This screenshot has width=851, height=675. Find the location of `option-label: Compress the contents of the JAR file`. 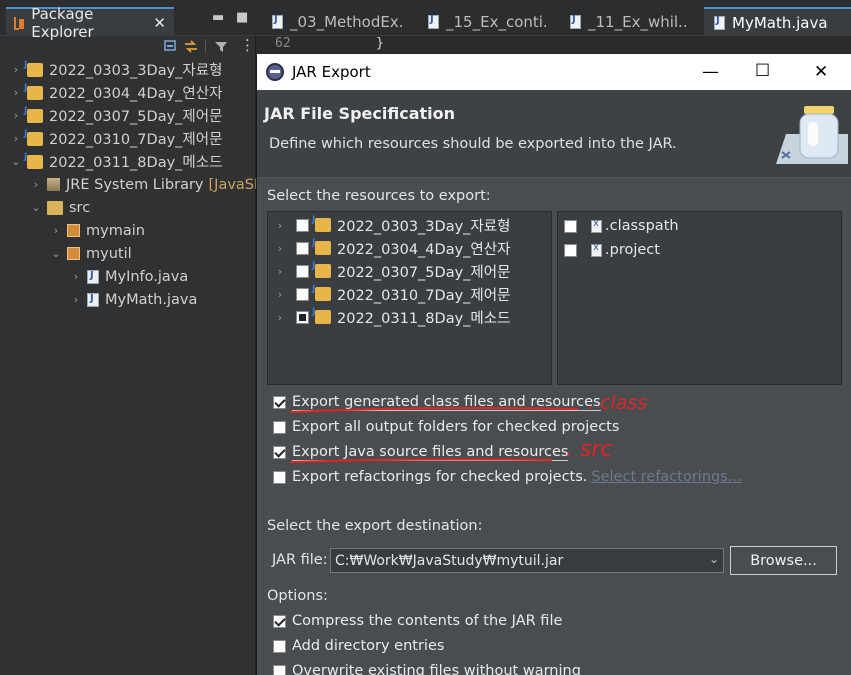

option-label: Compress the contents of the JAR file is located at coordinates (427, 621).